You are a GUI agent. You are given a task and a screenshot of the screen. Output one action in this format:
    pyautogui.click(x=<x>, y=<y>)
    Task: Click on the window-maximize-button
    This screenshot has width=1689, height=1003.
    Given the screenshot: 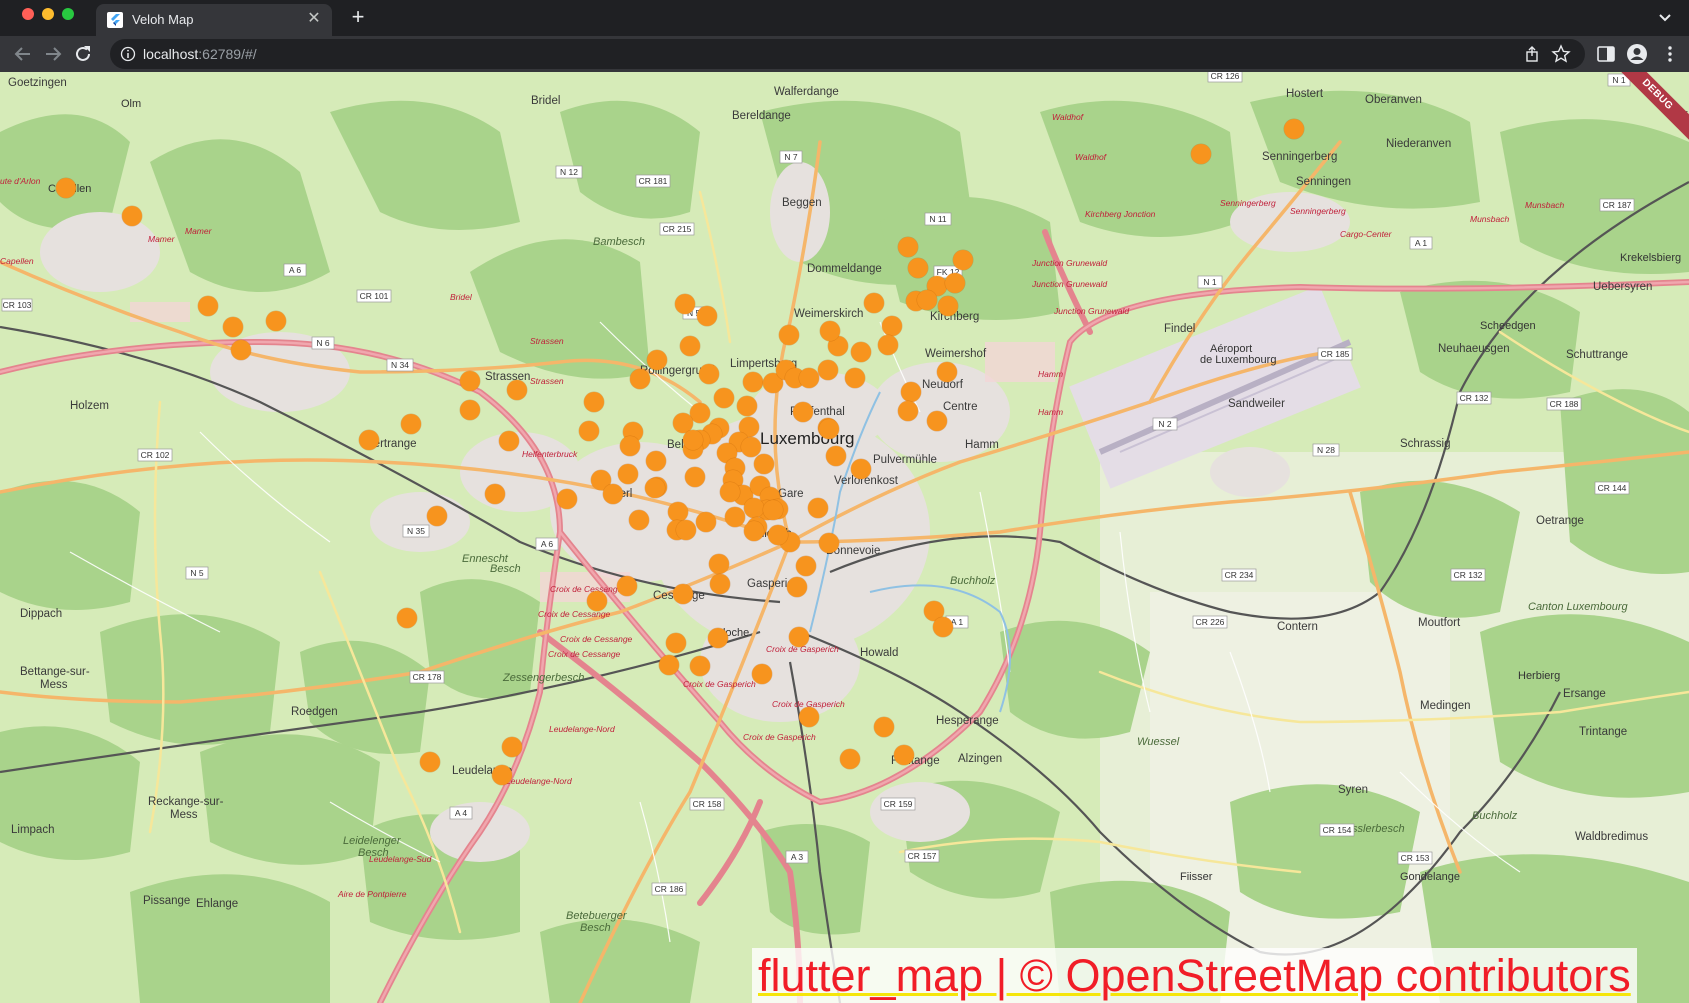 What is the action you would take?
    pyautogui.click(x=68, y=14)
    